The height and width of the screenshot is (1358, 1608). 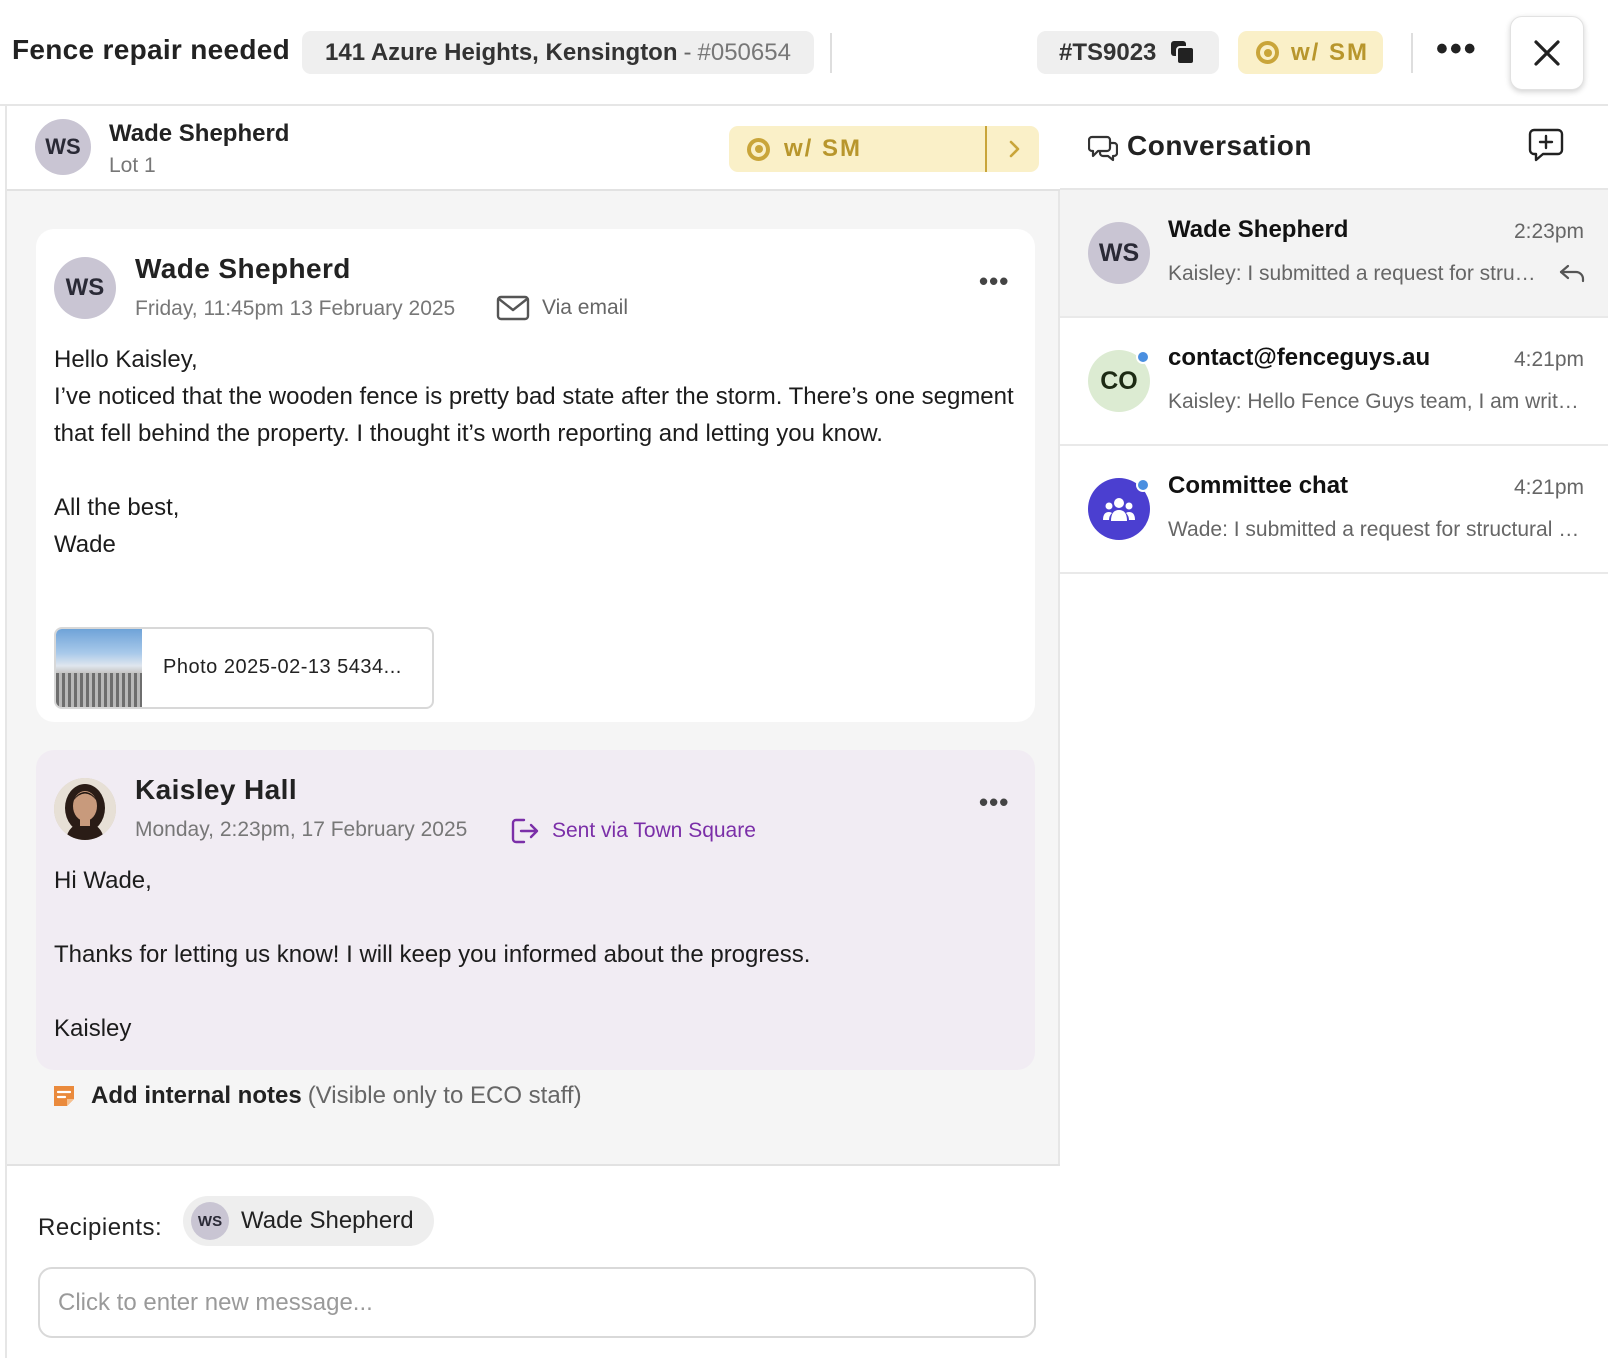 What do you see at coordinates (501, 52) in the screenshot?
I see `property-address: 141 Azure Heights, Kensington` at bounding box center [501, 52].